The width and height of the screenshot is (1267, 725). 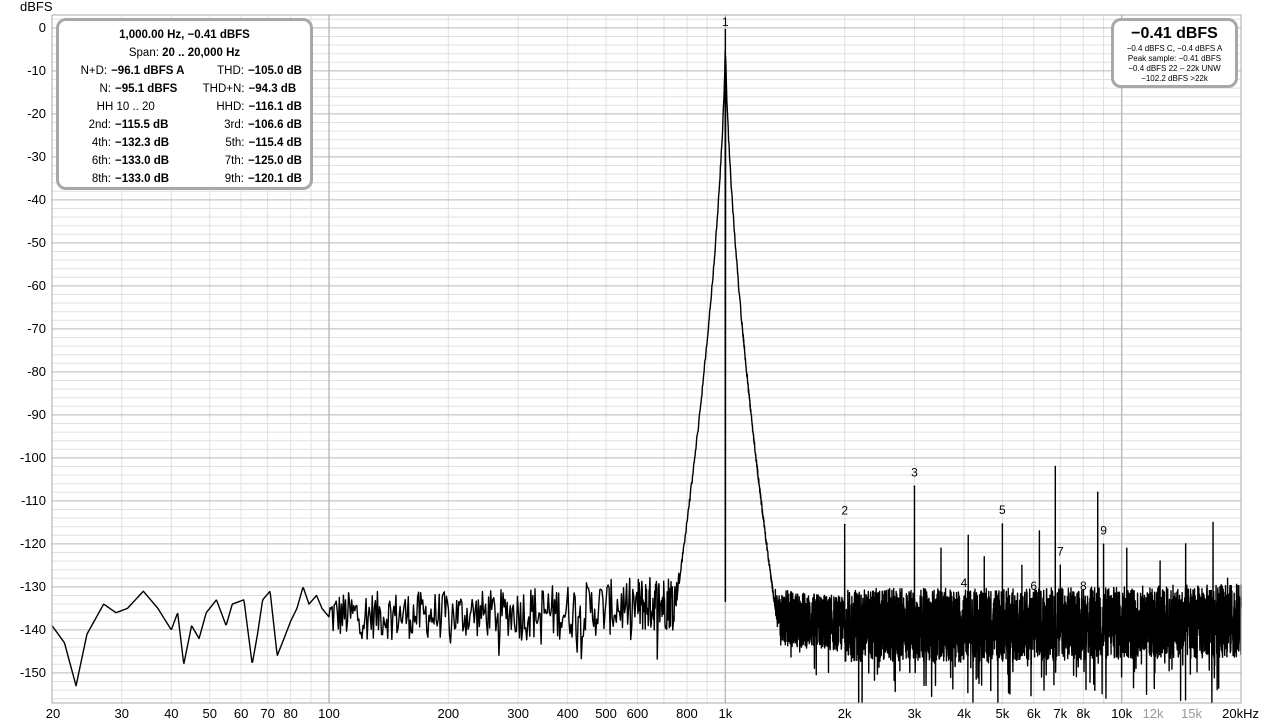 I want to click on y-axis-label: dBFS, so click(x=36, y=7).